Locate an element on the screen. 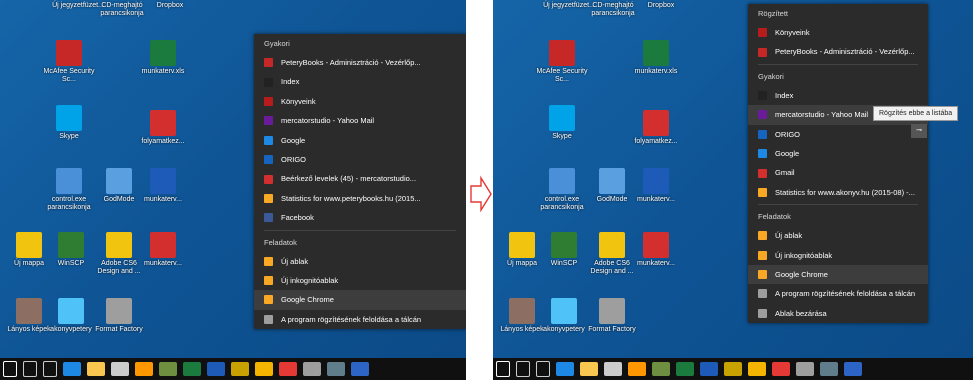 This screenshot has width=973, height=380. jump-list-item: Ablak bezárása is located at coordinates (838, 313).